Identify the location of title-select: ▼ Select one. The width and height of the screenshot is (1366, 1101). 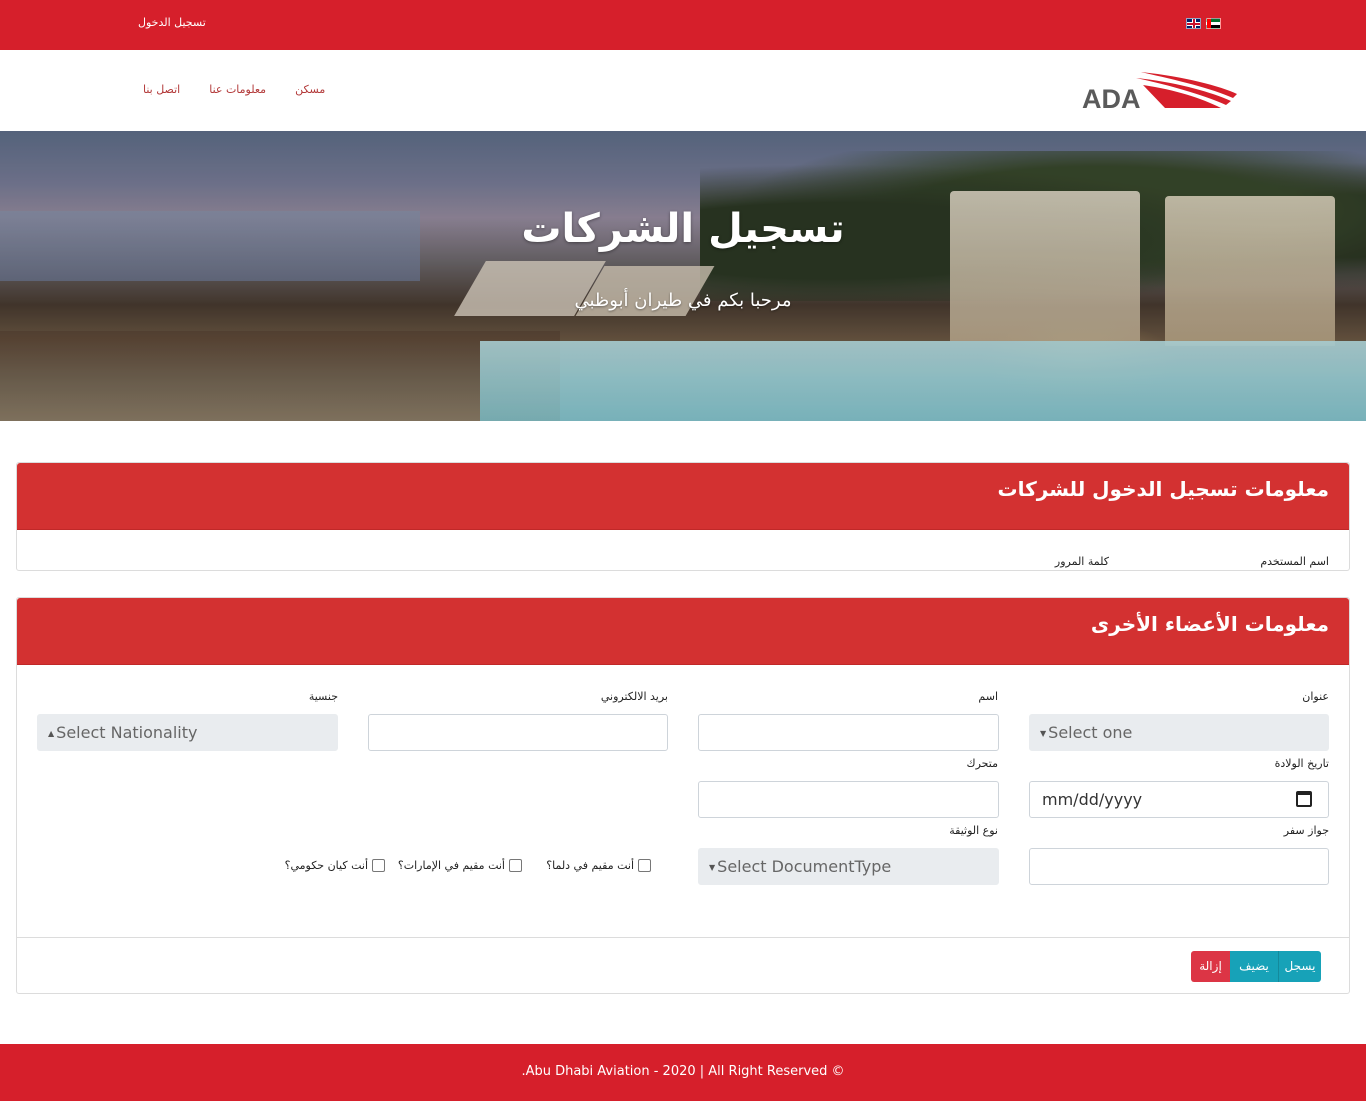
(1179, 732).